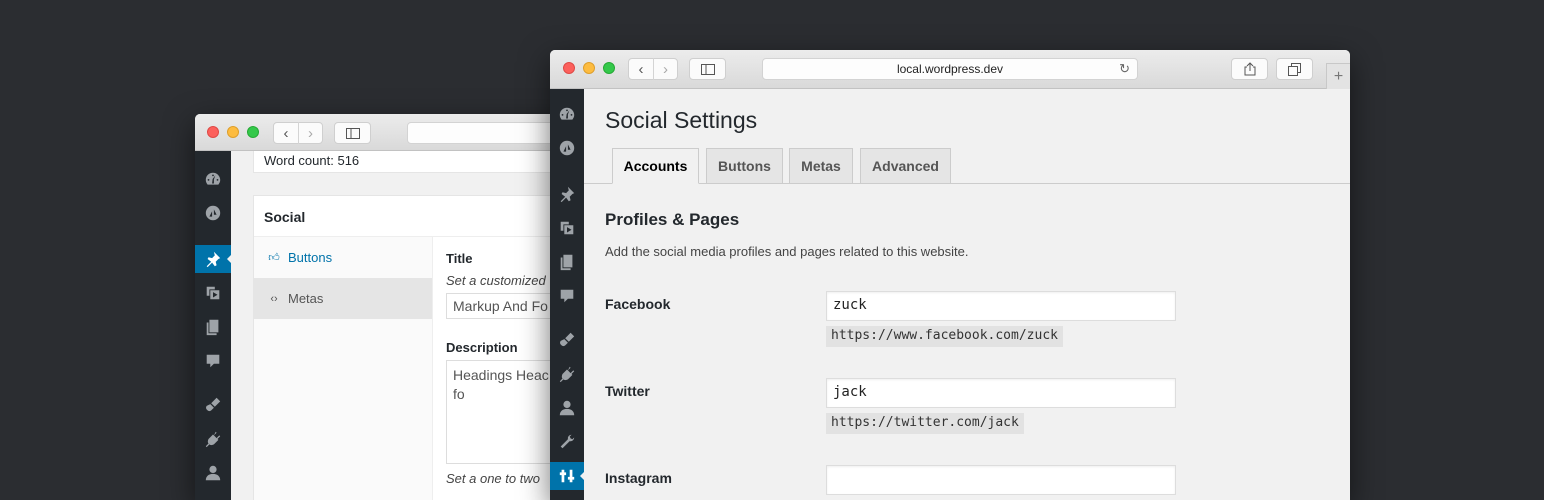  Describe the element at coordinates (655, 166) in the screenshot. I see `tab-accounts: Accounts` at that location.